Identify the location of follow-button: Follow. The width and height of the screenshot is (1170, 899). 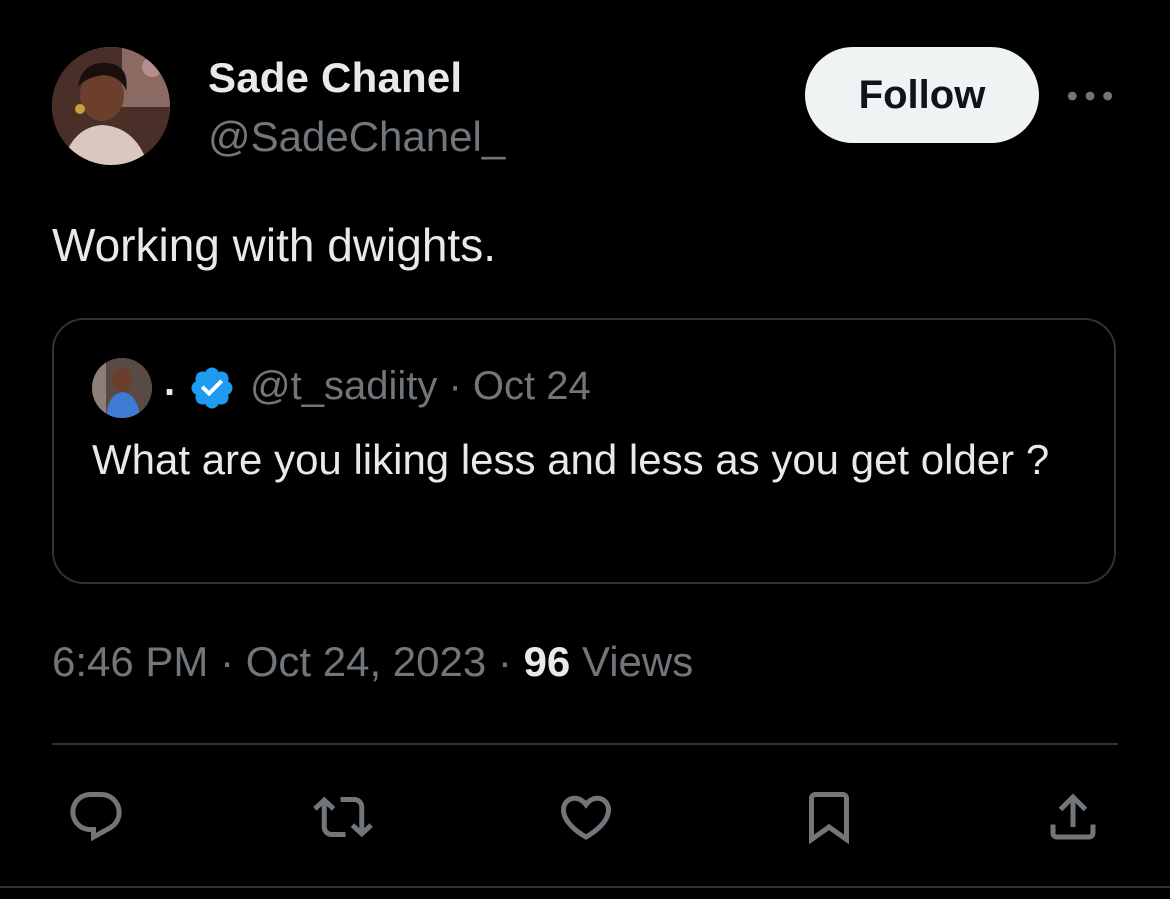
(922, 95).